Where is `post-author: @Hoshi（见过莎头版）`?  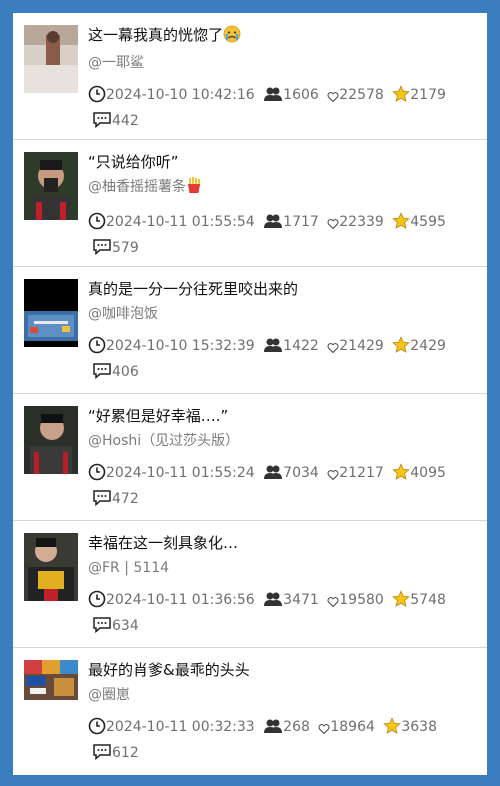
post-author: @Hoshi（见过莎头版） is located at coordinates (283, 441).